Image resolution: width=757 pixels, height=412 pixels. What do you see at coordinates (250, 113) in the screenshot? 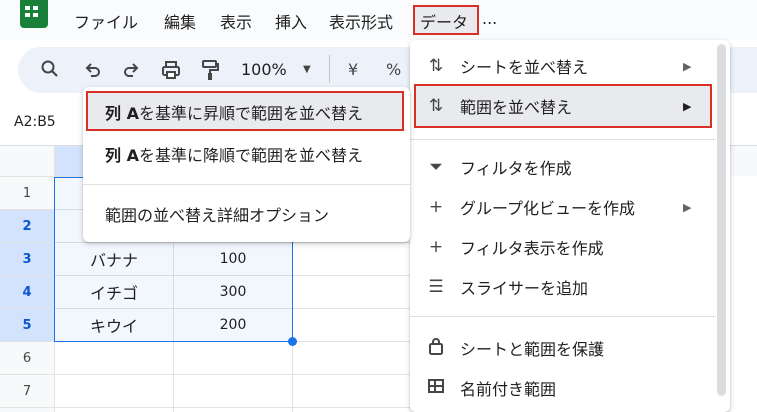
I see `menu-item-label: を基準に昇順で範囲を並べ替え` at bounding box center [250, 113].